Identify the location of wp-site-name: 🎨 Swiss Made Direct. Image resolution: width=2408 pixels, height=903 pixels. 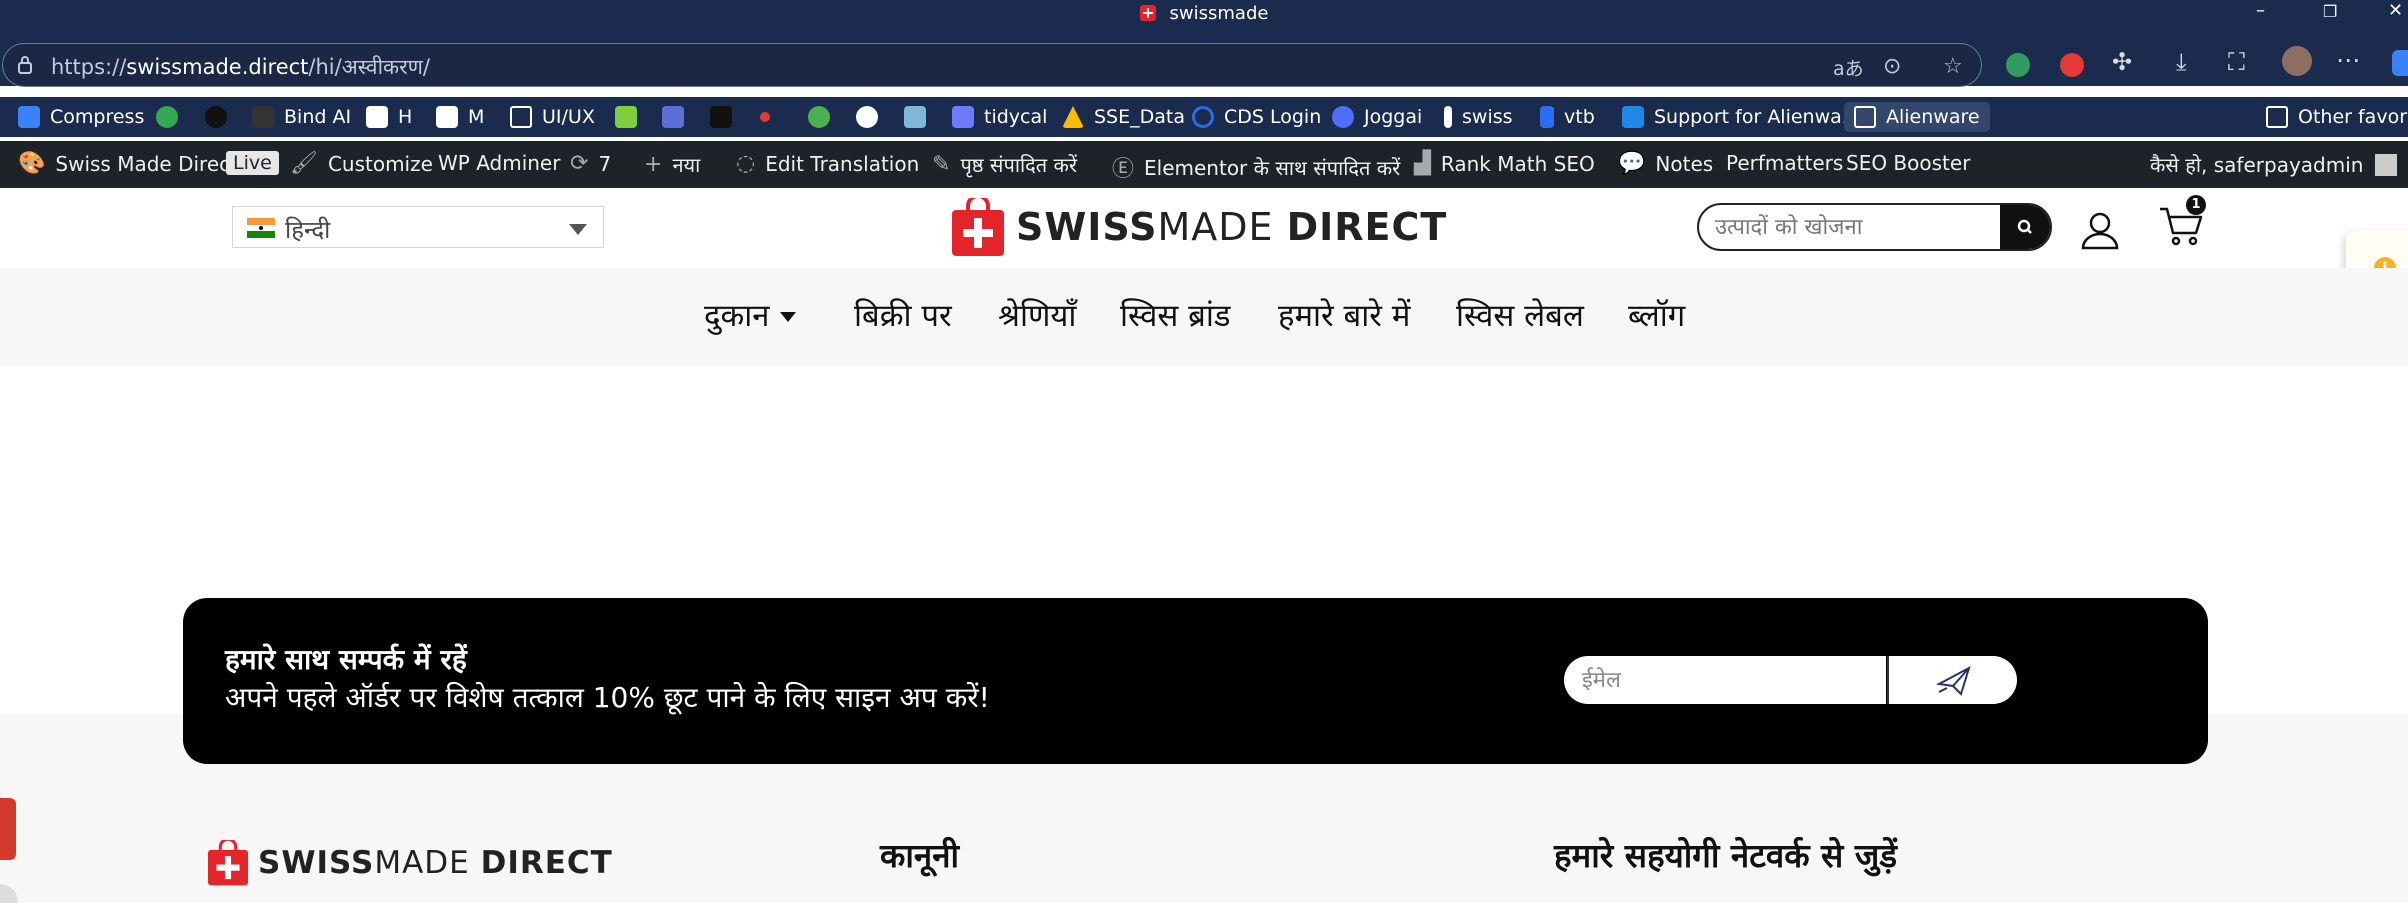
(128, 163).